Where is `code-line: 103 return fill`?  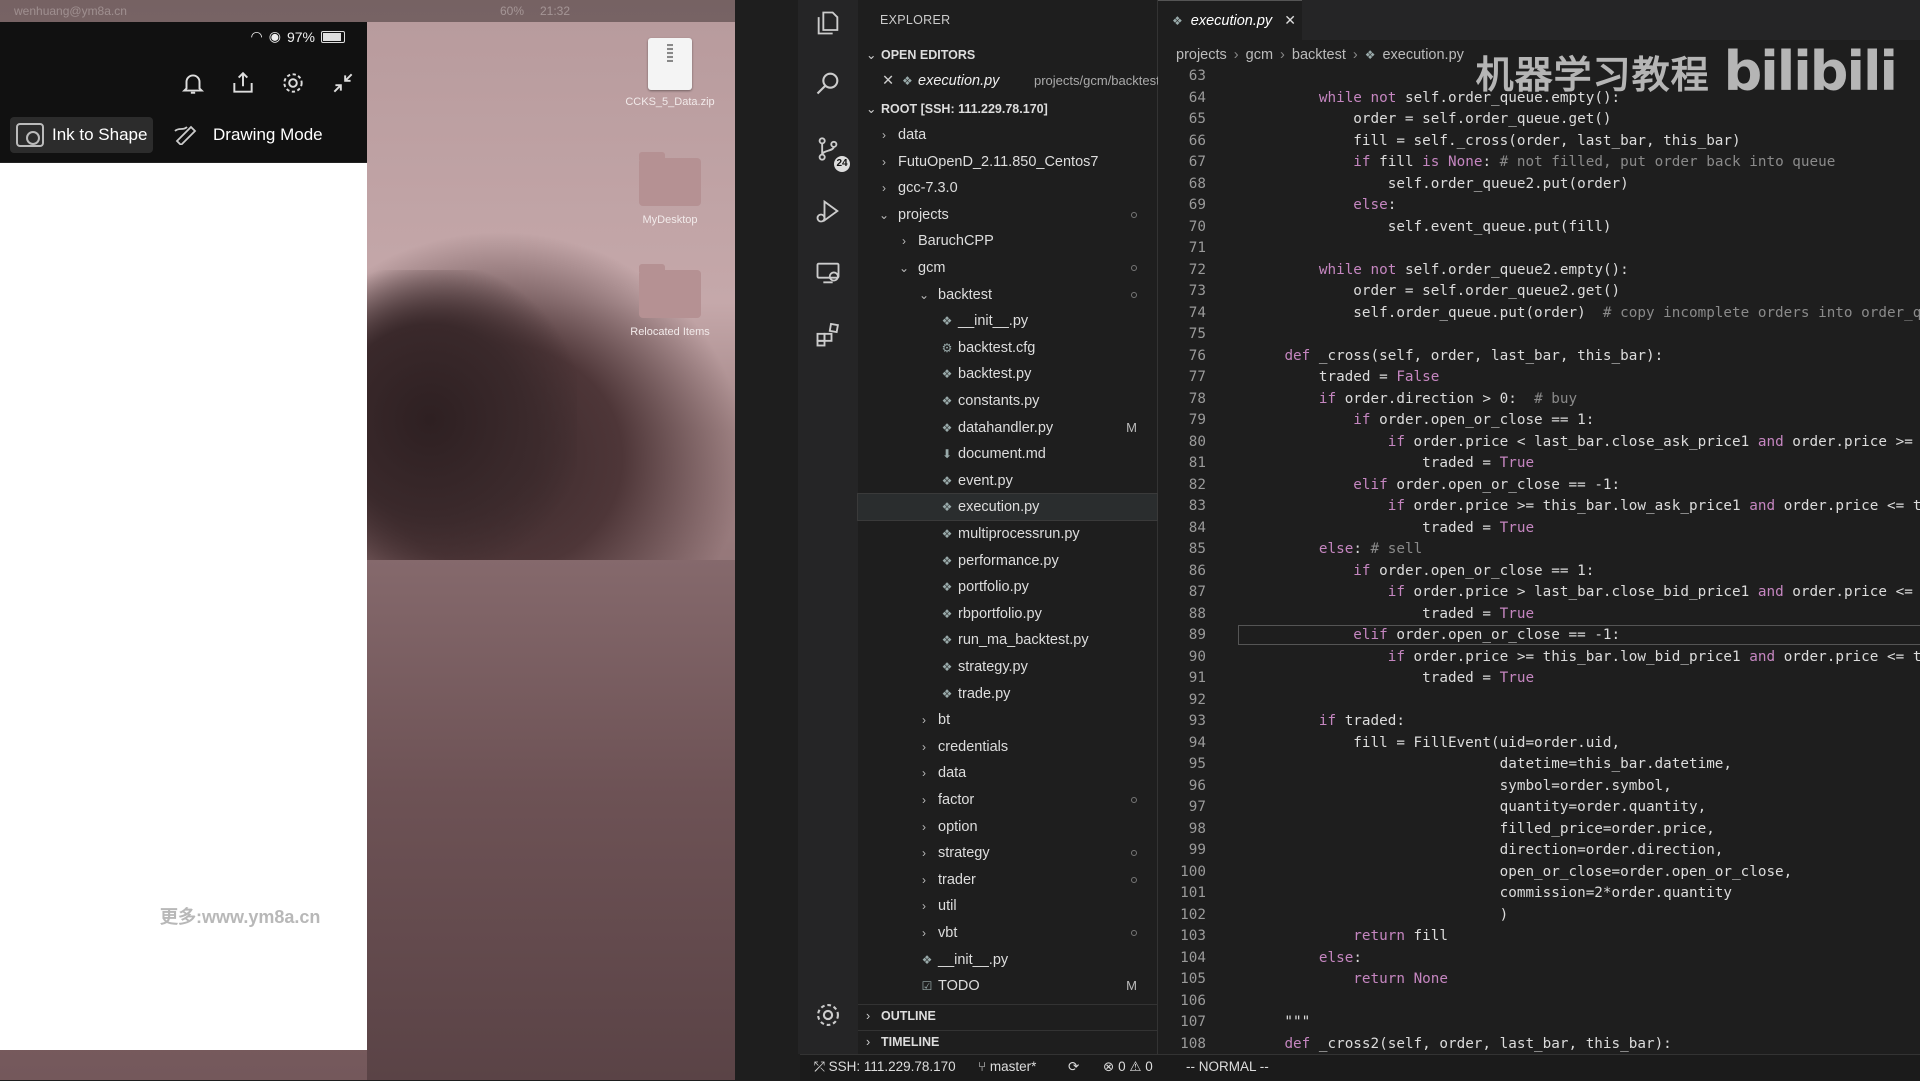 code-line: 103 return fill is located at coordinates (1539, 937).